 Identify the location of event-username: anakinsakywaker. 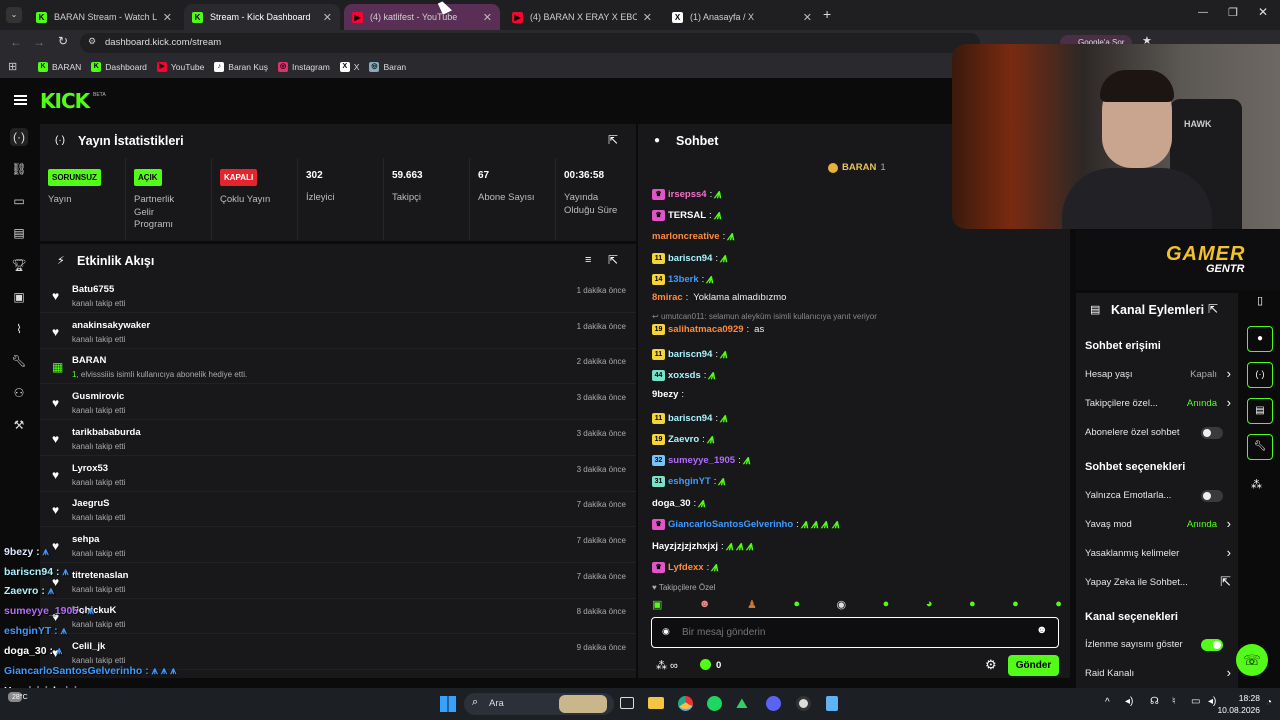
(111, 325).